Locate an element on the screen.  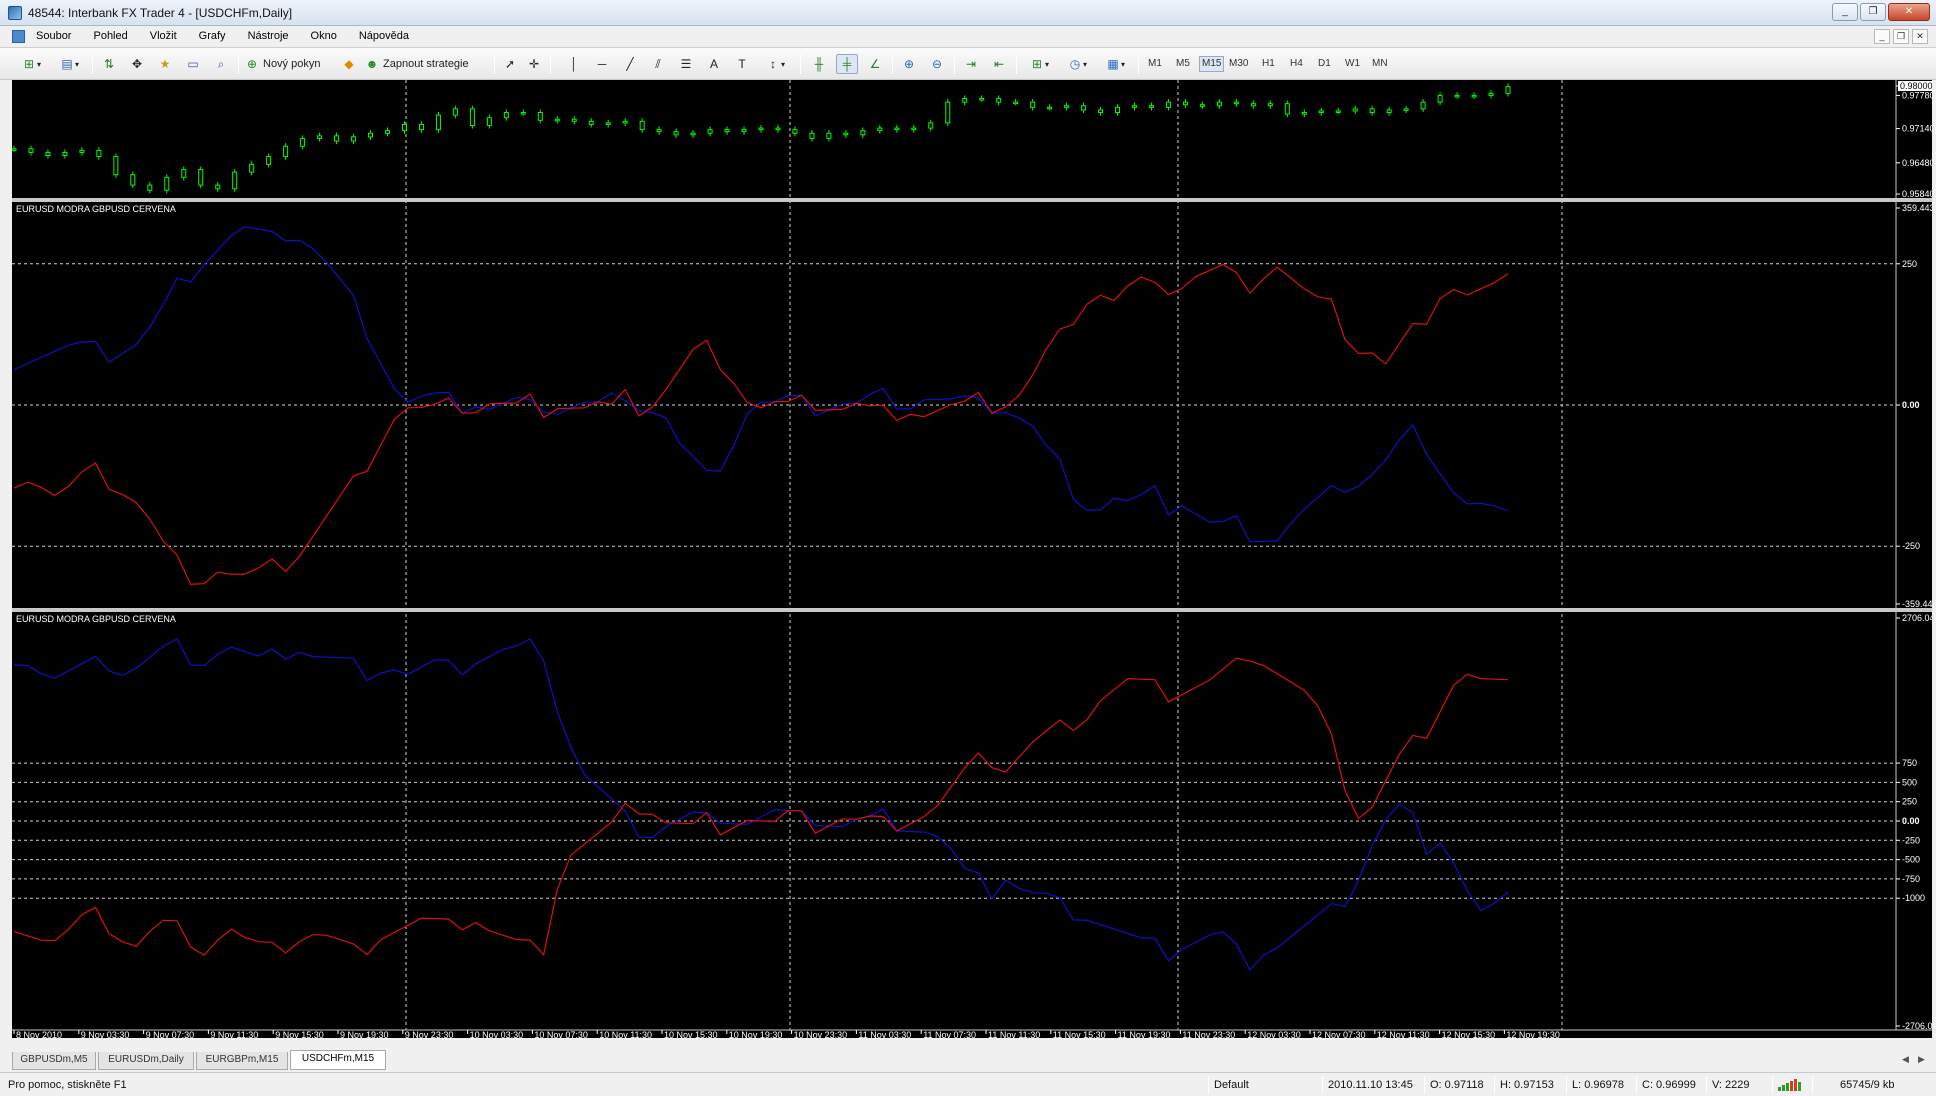
mdi-restore-button: ❐ is located at coordinates (1901, 36).